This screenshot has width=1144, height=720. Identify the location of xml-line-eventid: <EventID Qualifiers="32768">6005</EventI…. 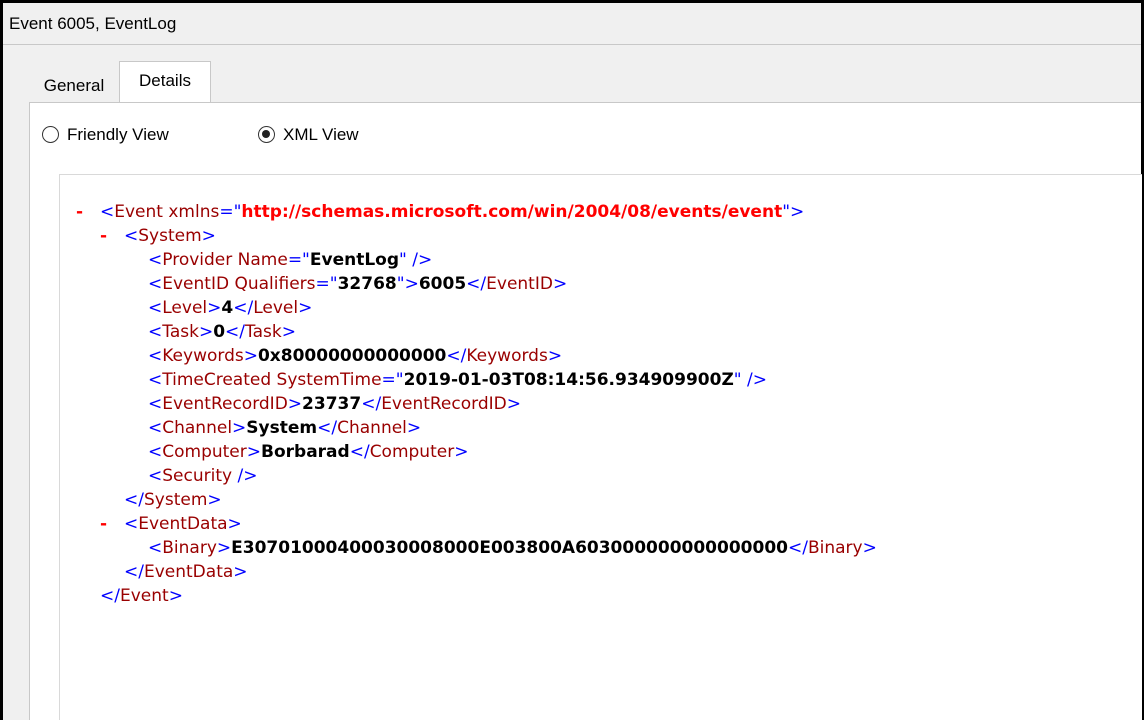
(358, 284).